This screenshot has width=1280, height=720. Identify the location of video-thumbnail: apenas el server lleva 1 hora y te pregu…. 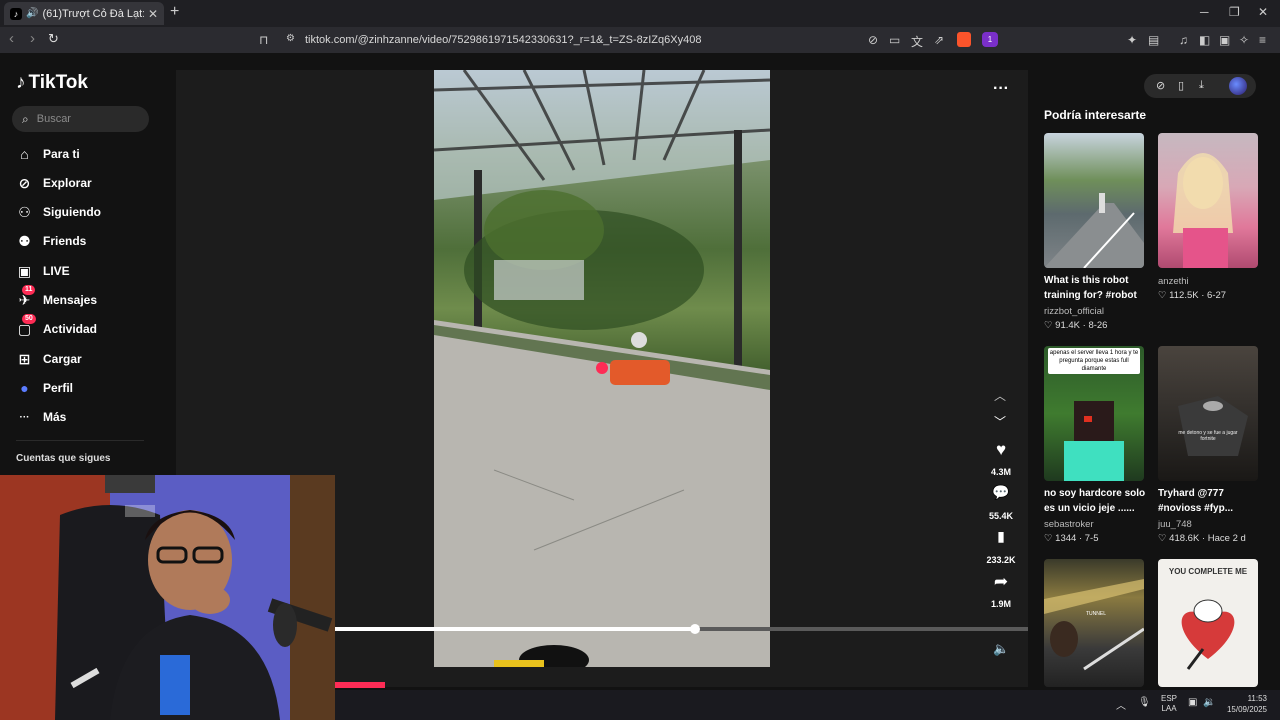
(1094, 413).